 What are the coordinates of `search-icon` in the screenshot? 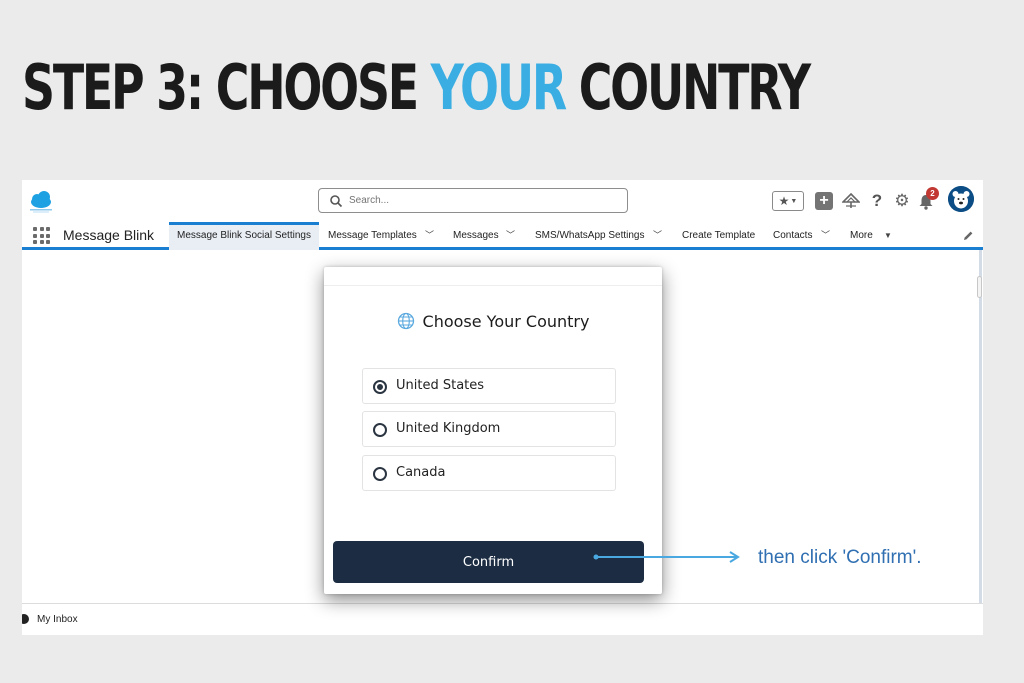 It's located at (336, 201).